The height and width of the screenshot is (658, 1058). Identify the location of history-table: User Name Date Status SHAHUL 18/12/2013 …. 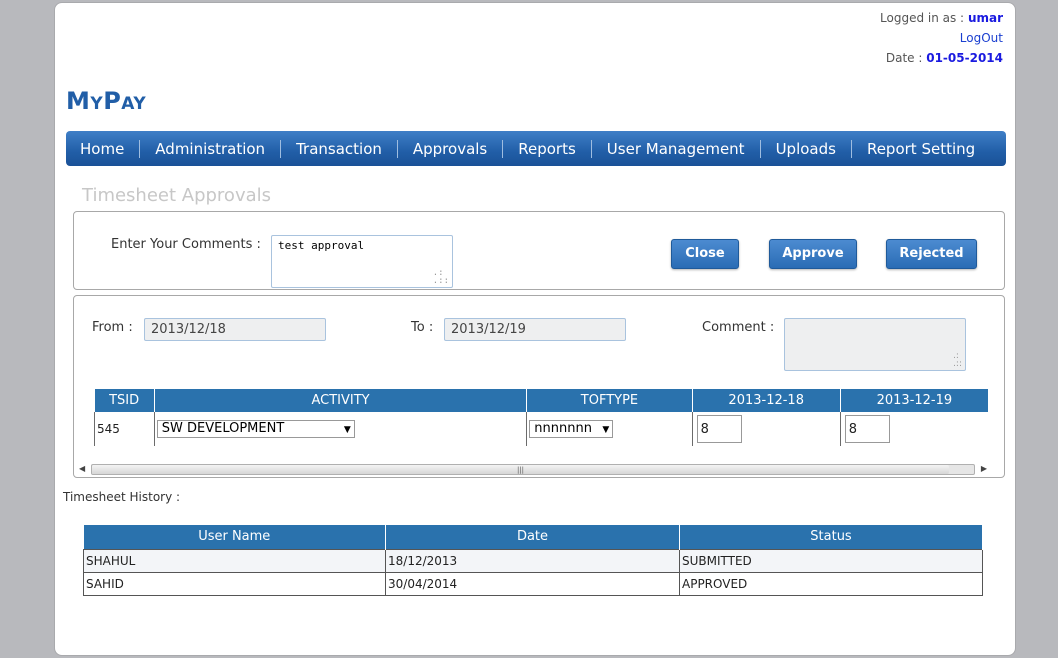
(533, 560).